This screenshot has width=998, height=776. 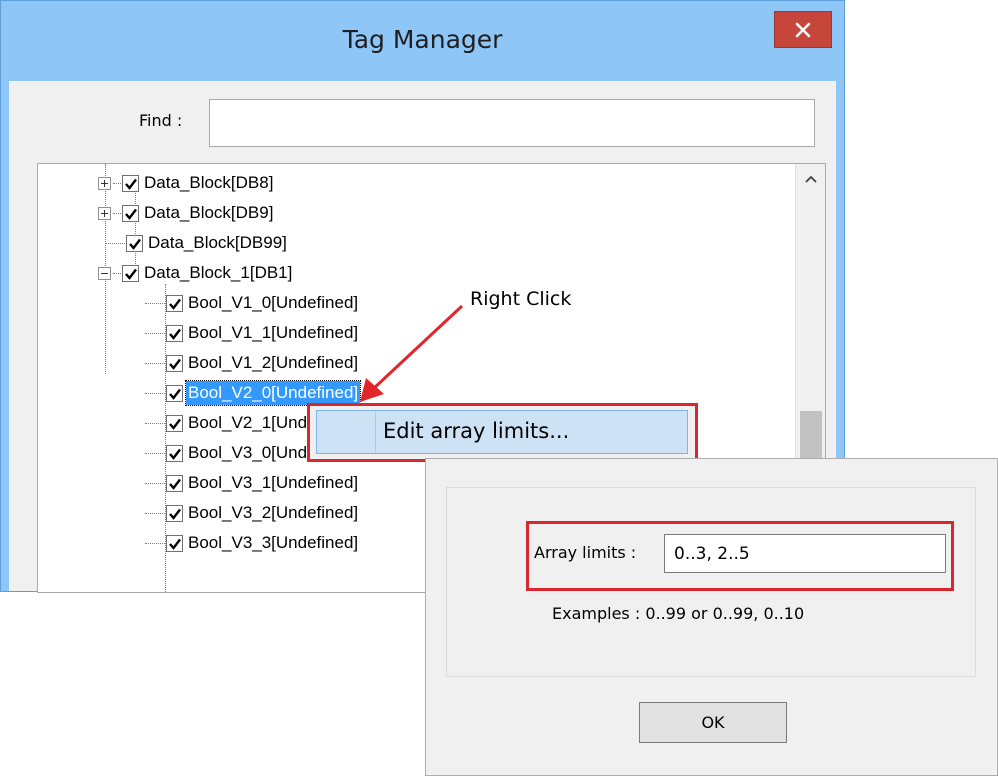 I want to click on tree-node-db1: Data_Block_1[DB1], so click(x=196, y=273).